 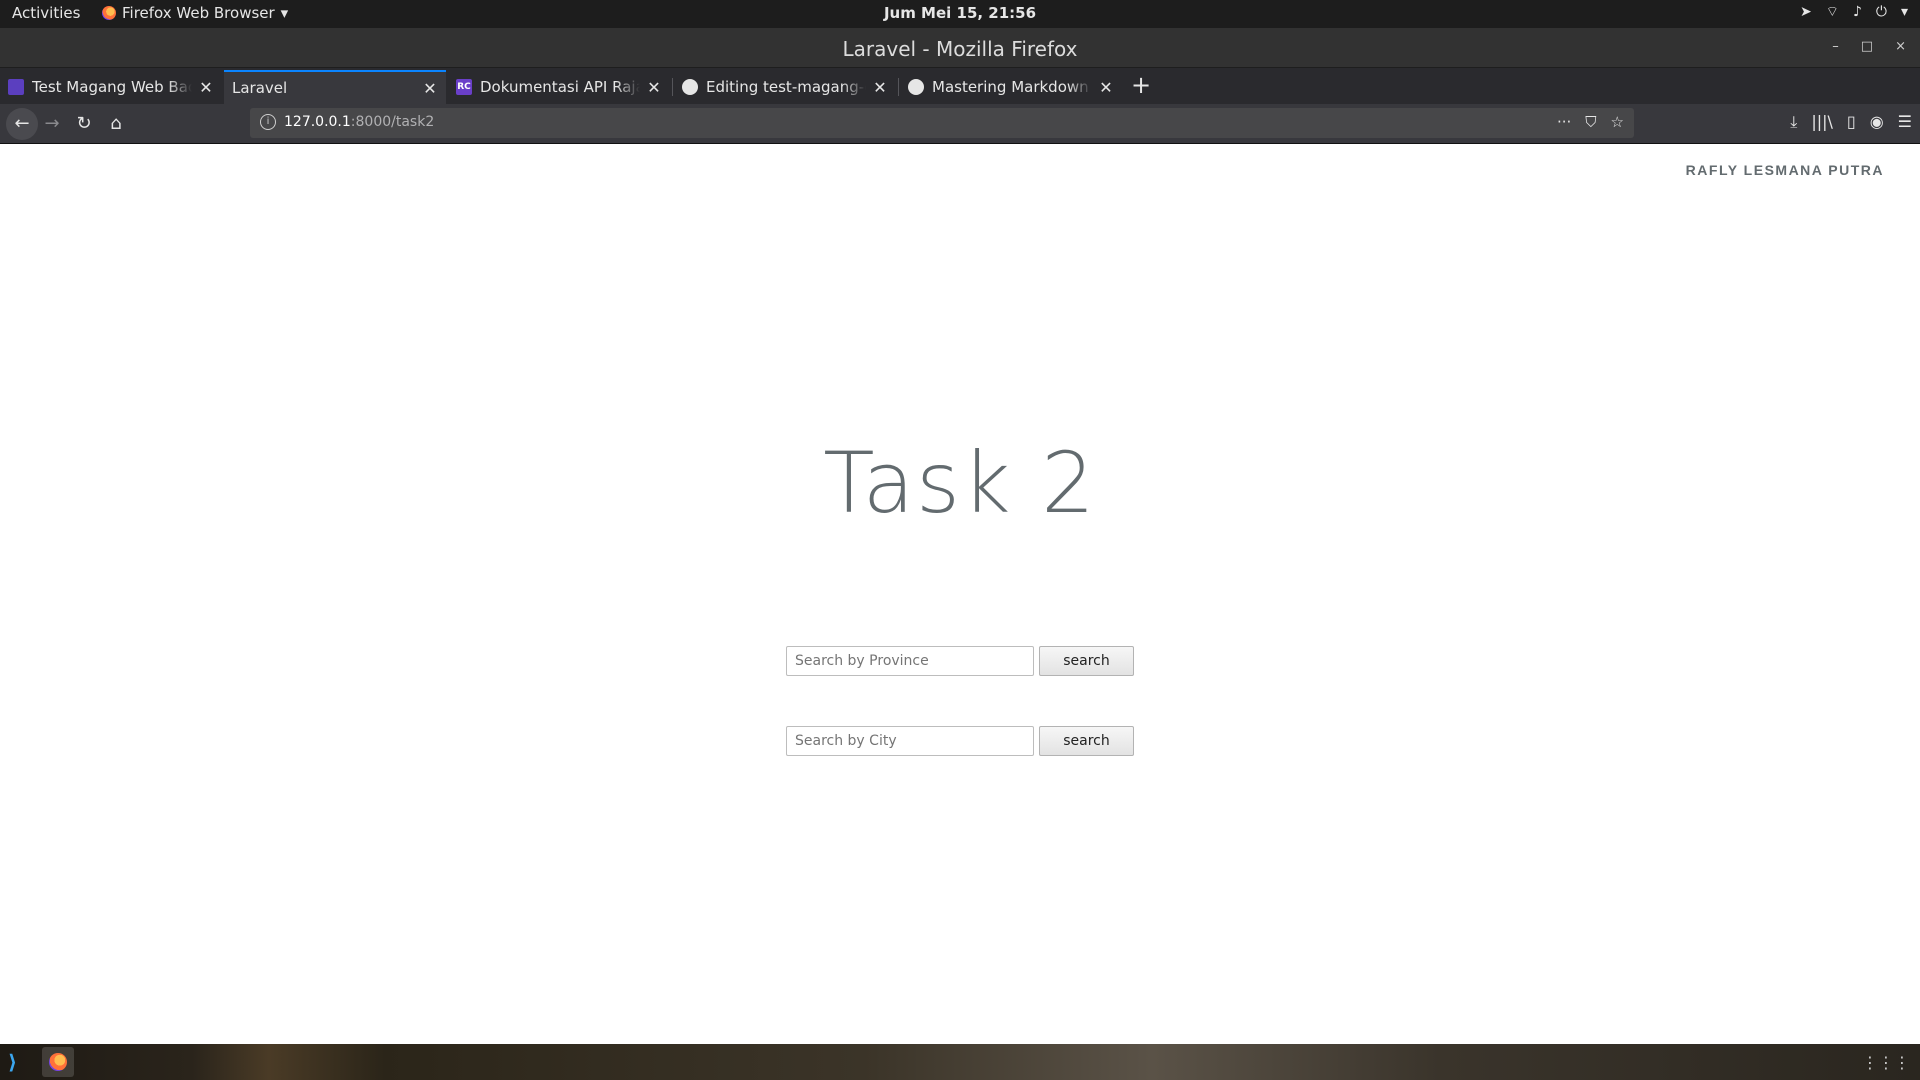 I want to click on chevron-down-icon: ▾, so click(x=1904, y=12).